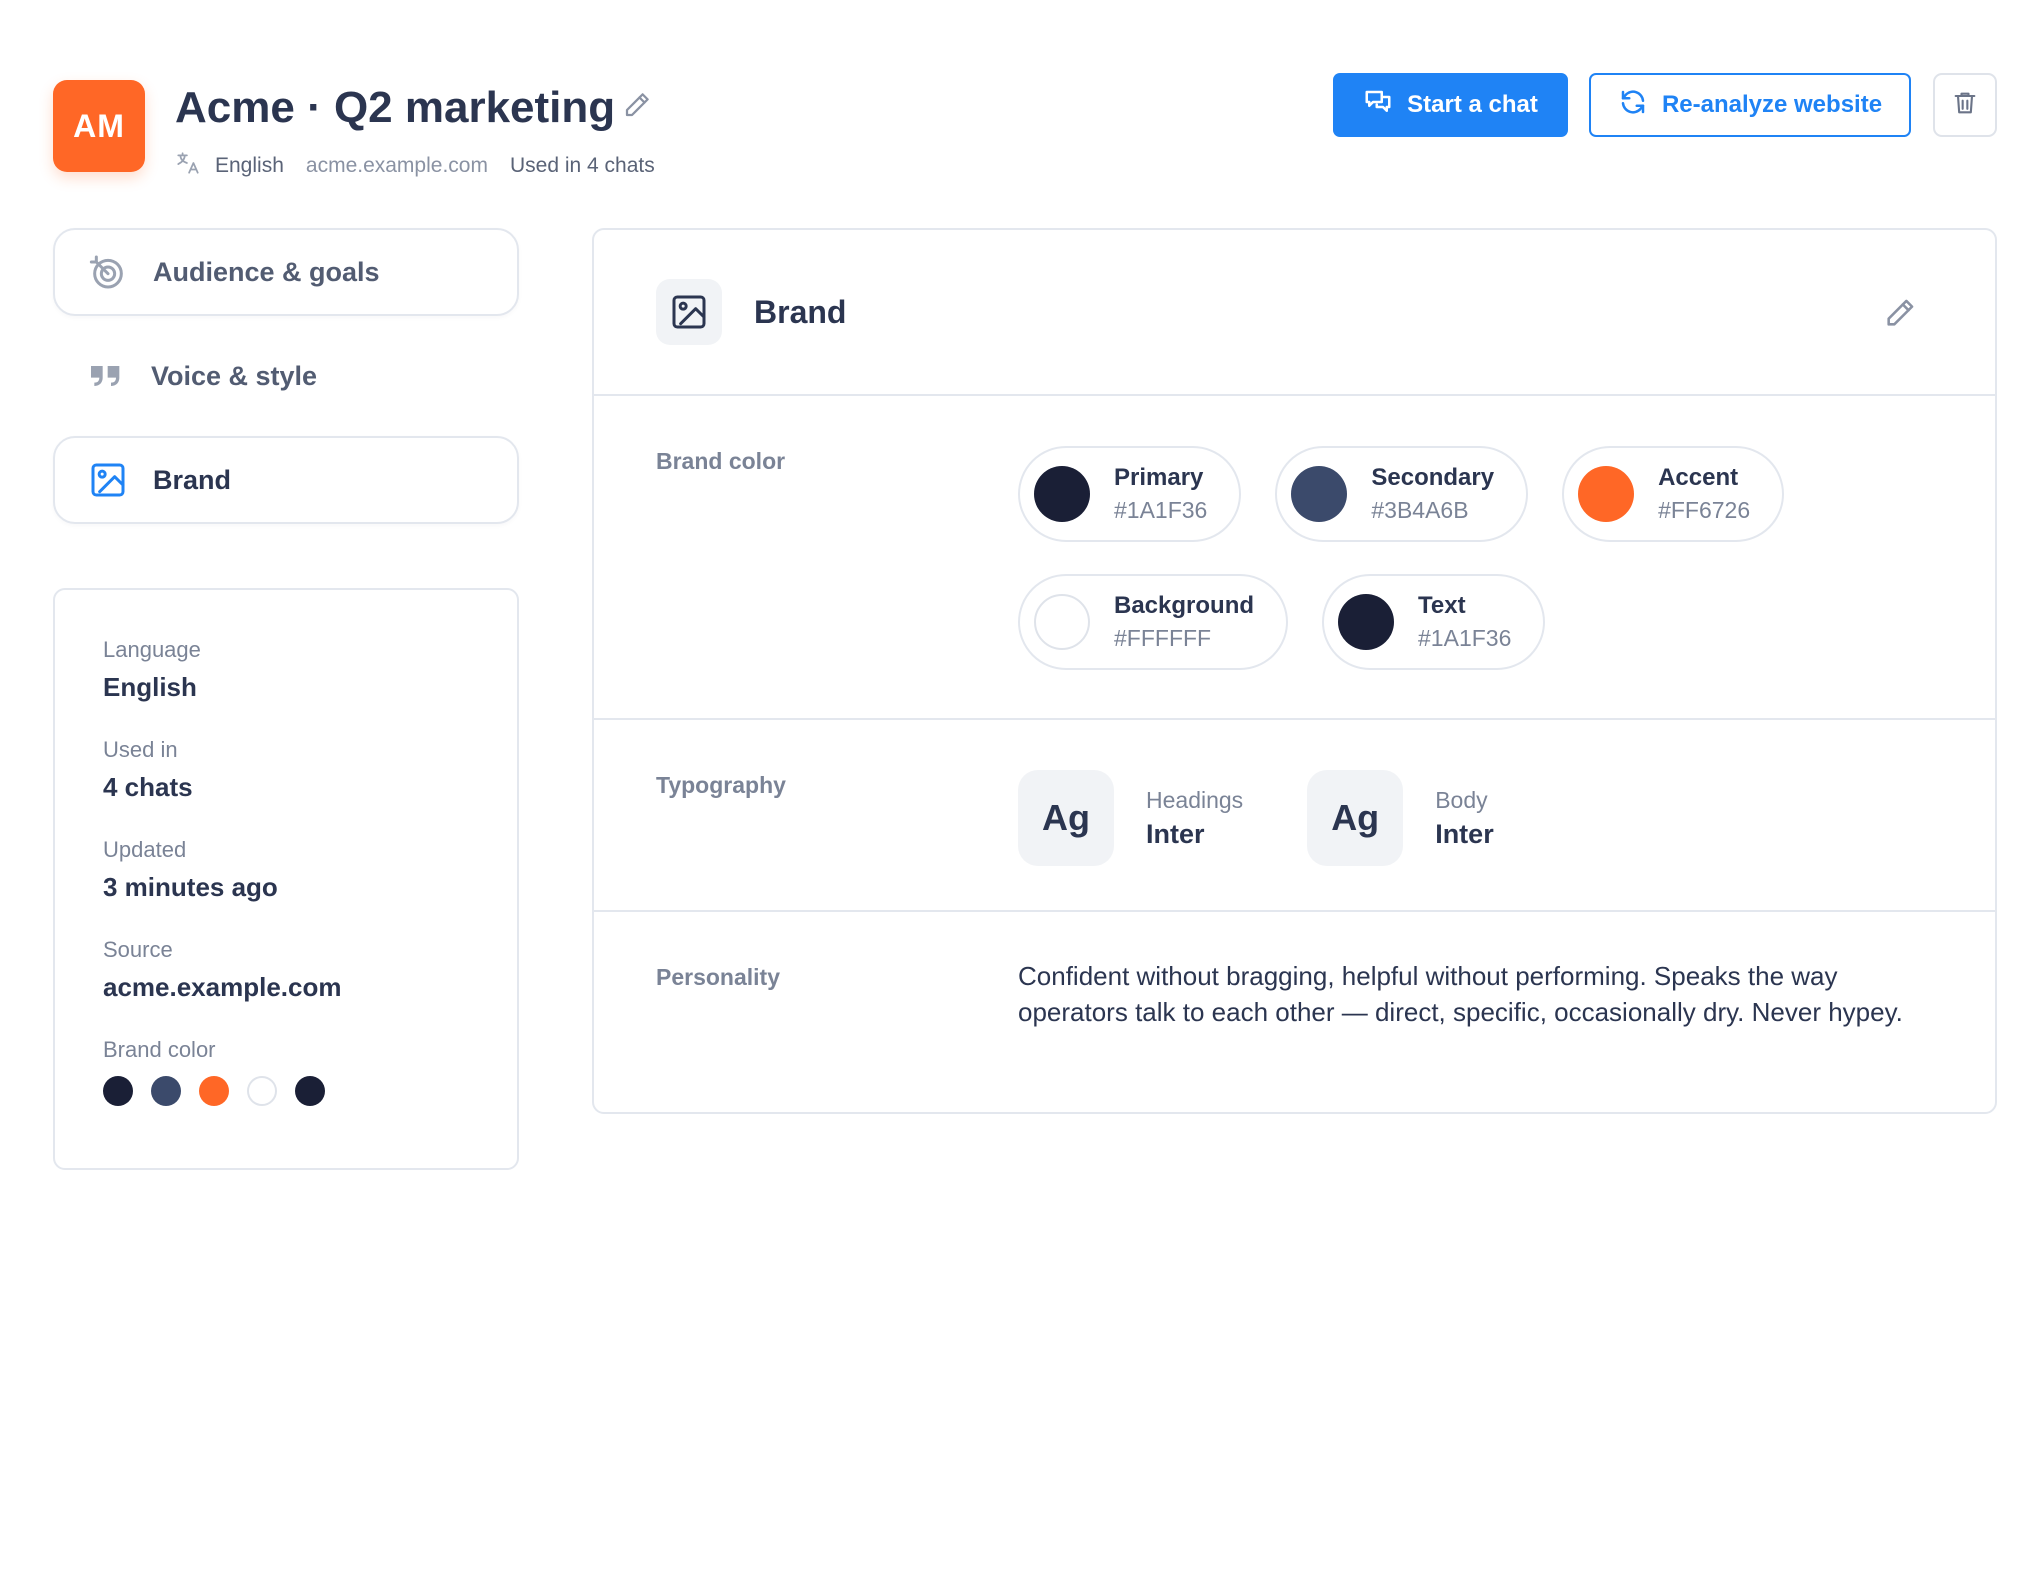 This screenshot has height=1589, width=2043. What do you see at coordinates (1461, 800) in the screenshot?
I see `font-role: Body` at bounding box center [1461, 800].